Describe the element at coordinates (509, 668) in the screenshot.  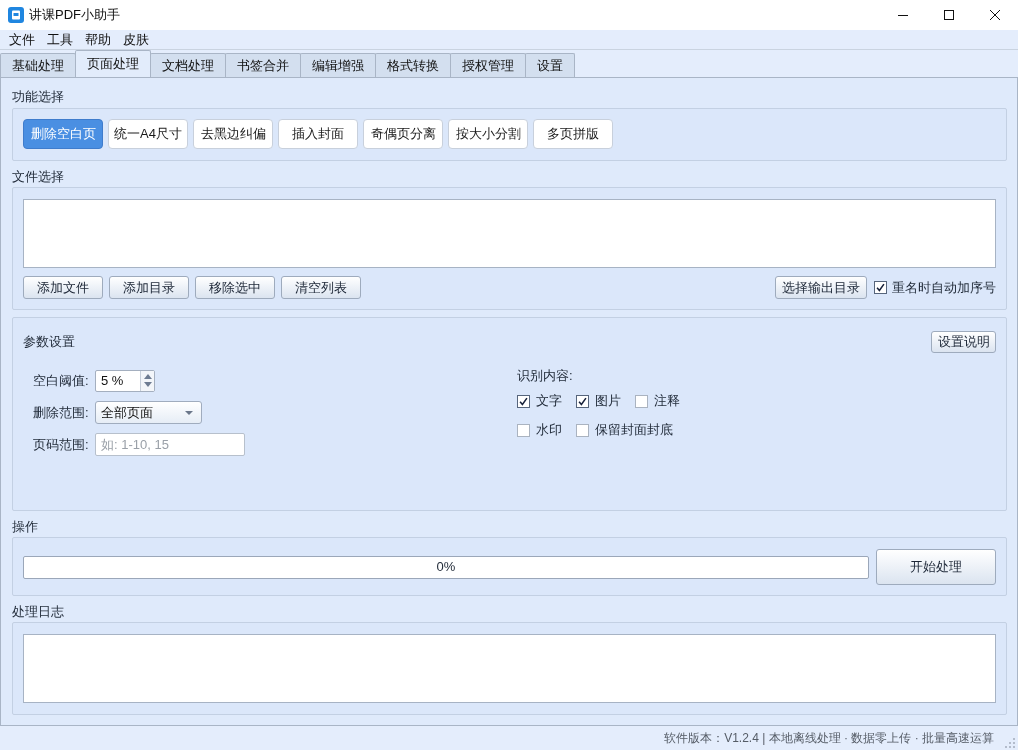
I see `log-text-area` at that location.